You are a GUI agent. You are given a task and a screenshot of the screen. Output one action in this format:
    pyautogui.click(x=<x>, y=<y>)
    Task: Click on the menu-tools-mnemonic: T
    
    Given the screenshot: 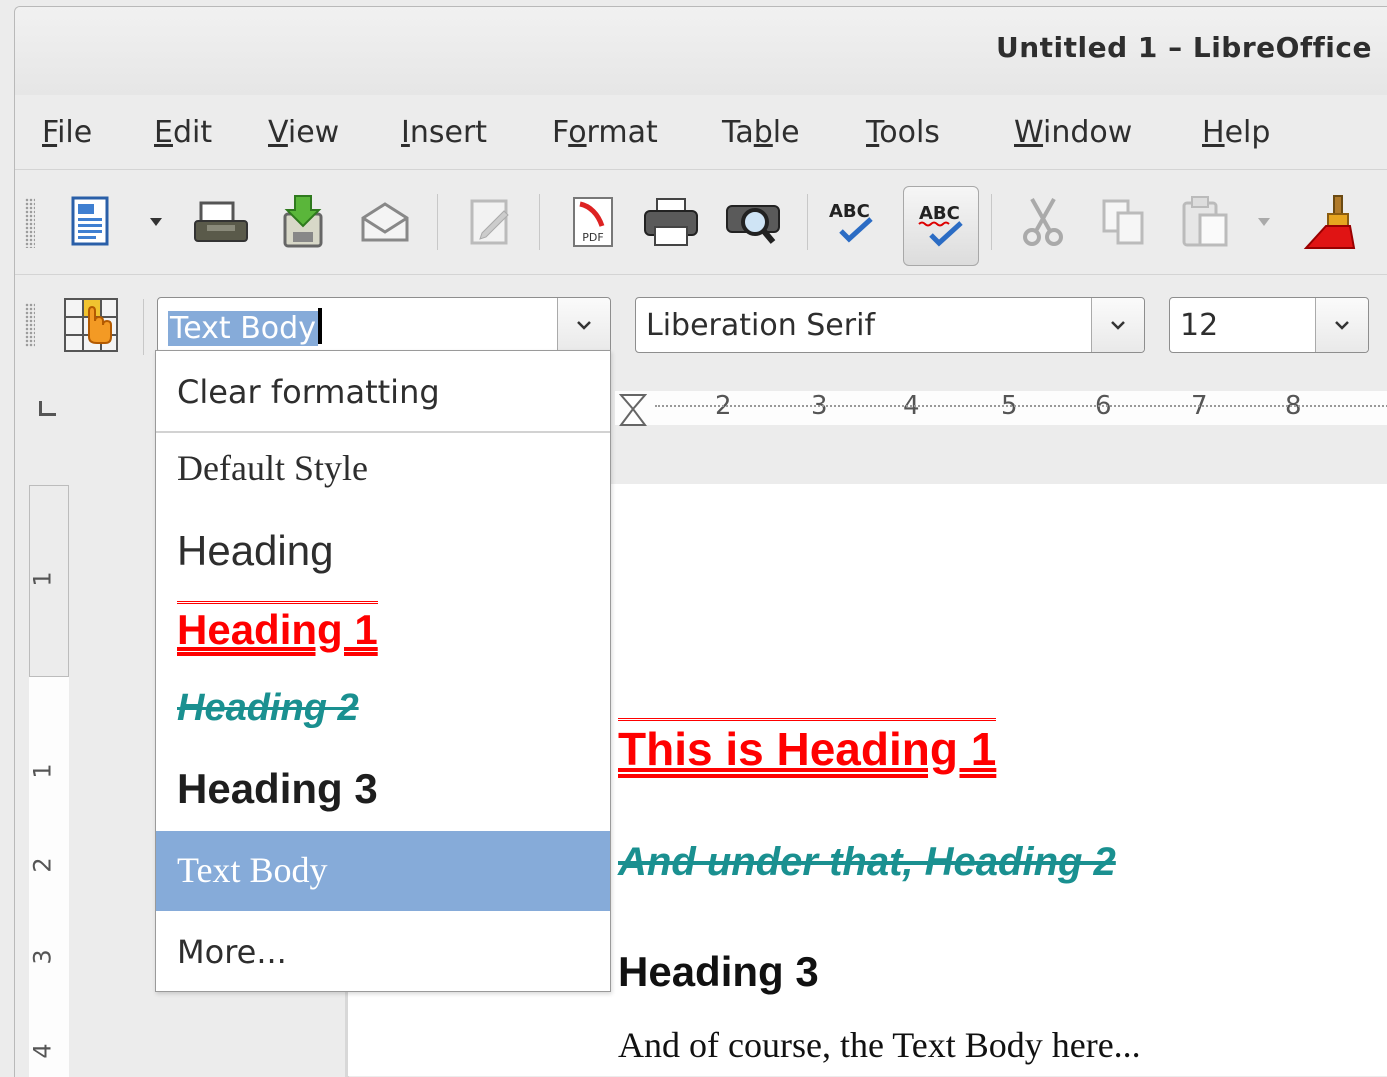 What is the action you would take?
    pyautogui.click(x=873, y=132)
    